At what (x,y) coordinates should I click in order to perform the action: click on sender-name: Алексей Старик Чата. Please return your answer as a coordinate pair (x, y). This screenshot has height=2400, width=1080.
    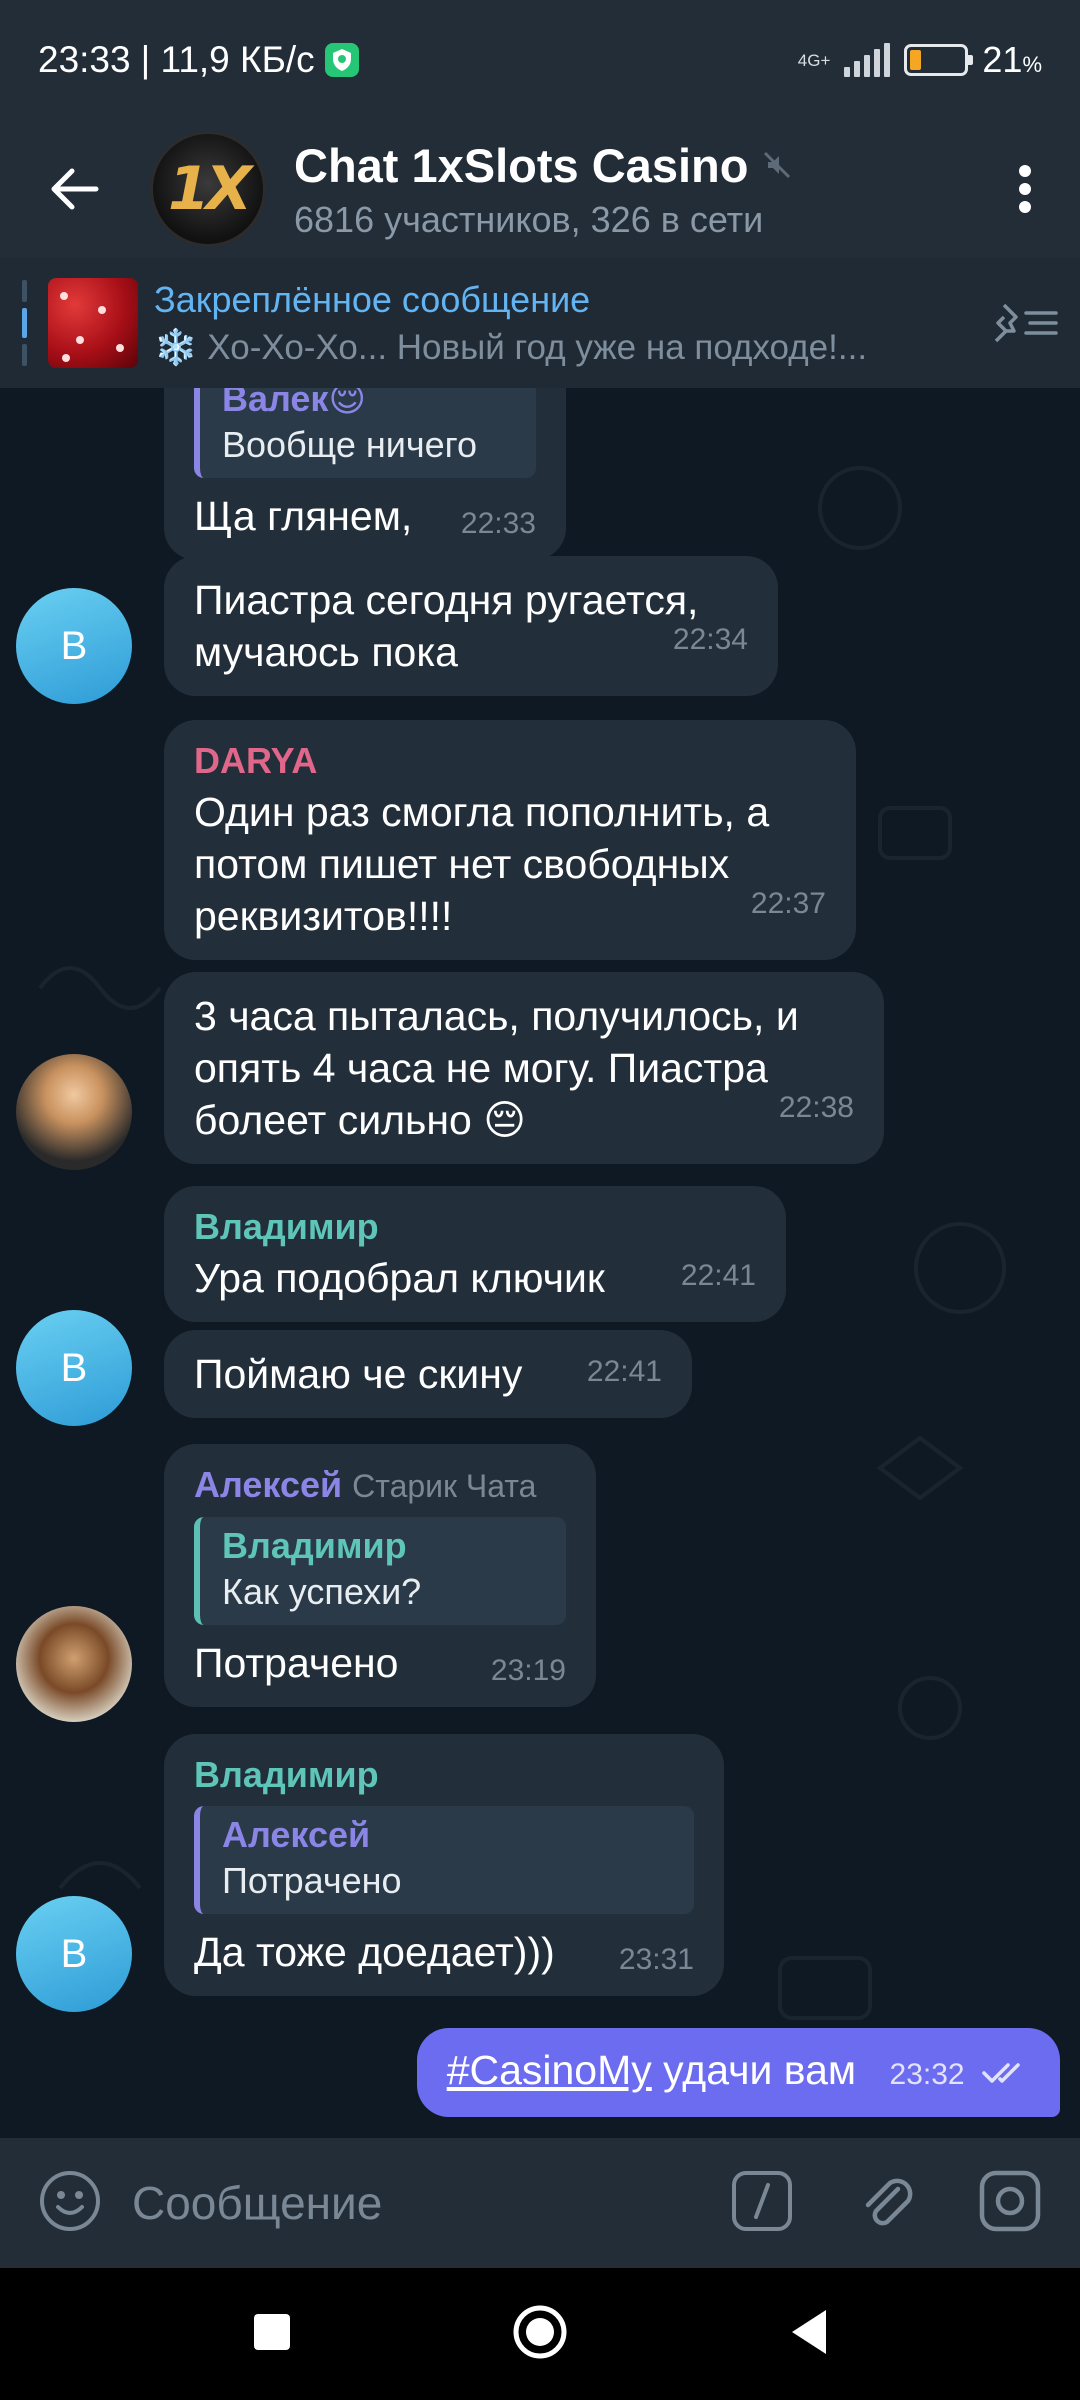
    Looking at the image, I should click on (380, 1485).